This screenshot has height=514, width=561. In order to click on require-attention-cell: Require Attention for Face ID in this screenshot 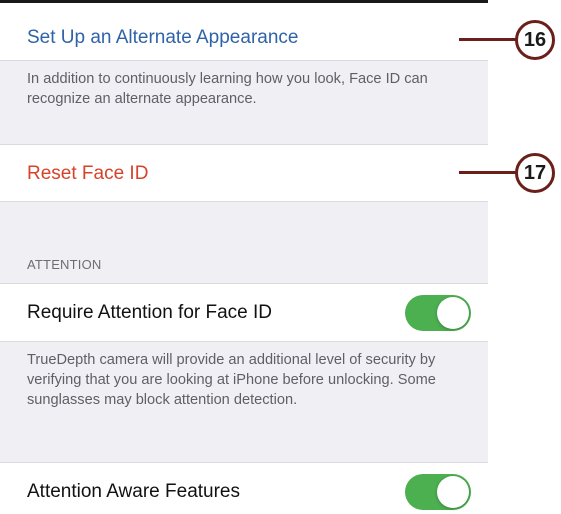, I will do `click(244, 312)`.